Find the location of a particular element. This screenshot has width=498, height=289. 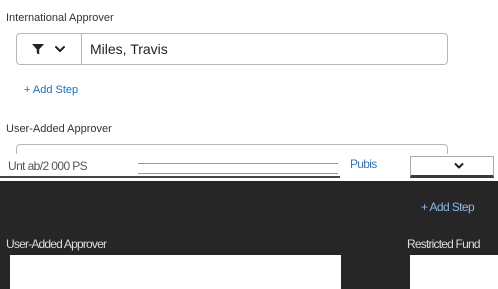

user-added-approver-label: User-Added Approver is located at coordinates (59, 129).